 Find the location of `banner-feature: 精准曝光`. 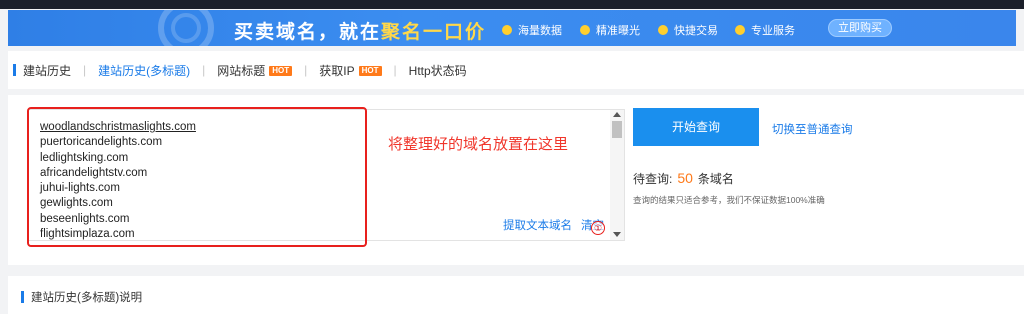

banner-feature: 精准曝光 is located at coordinates (610, 30).